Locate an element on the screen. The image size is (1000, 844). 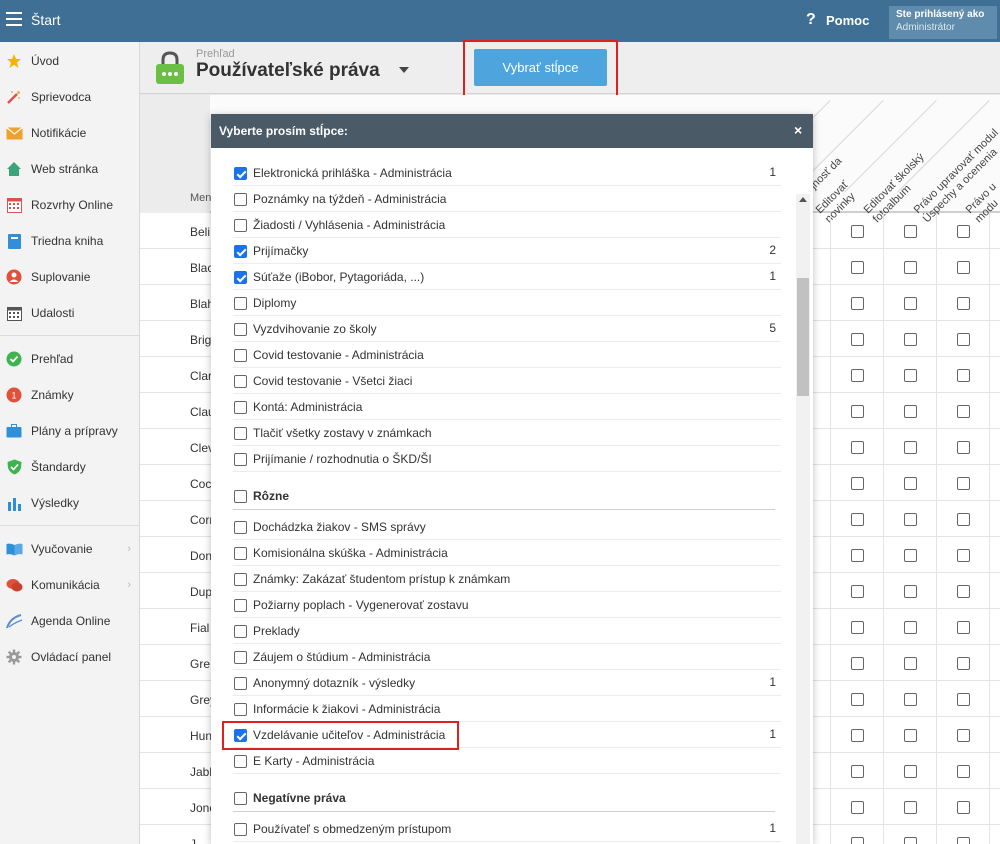
column-option: Žiadosti / Vyhlásenia - Administrácia is located at coordinates (507, 225).